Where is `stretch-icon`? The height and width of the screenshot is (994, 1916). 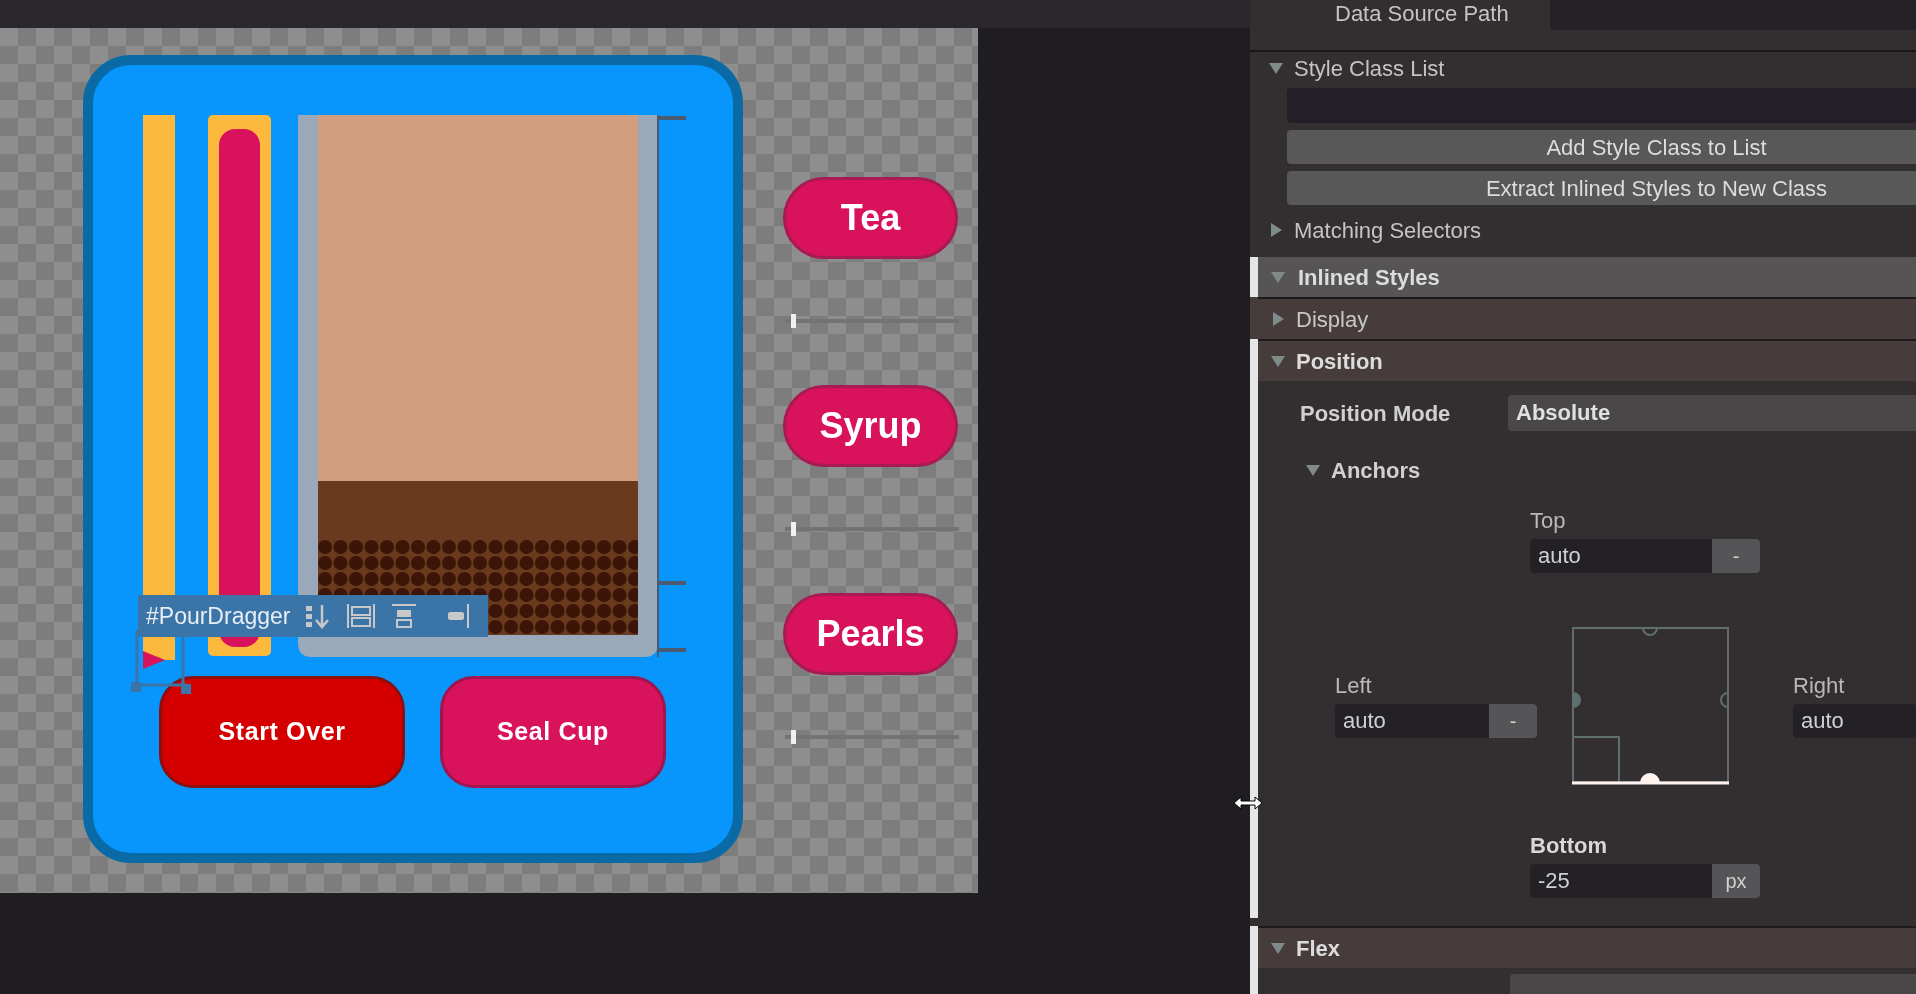 stretch-icon is located at coordinates (361, 616).